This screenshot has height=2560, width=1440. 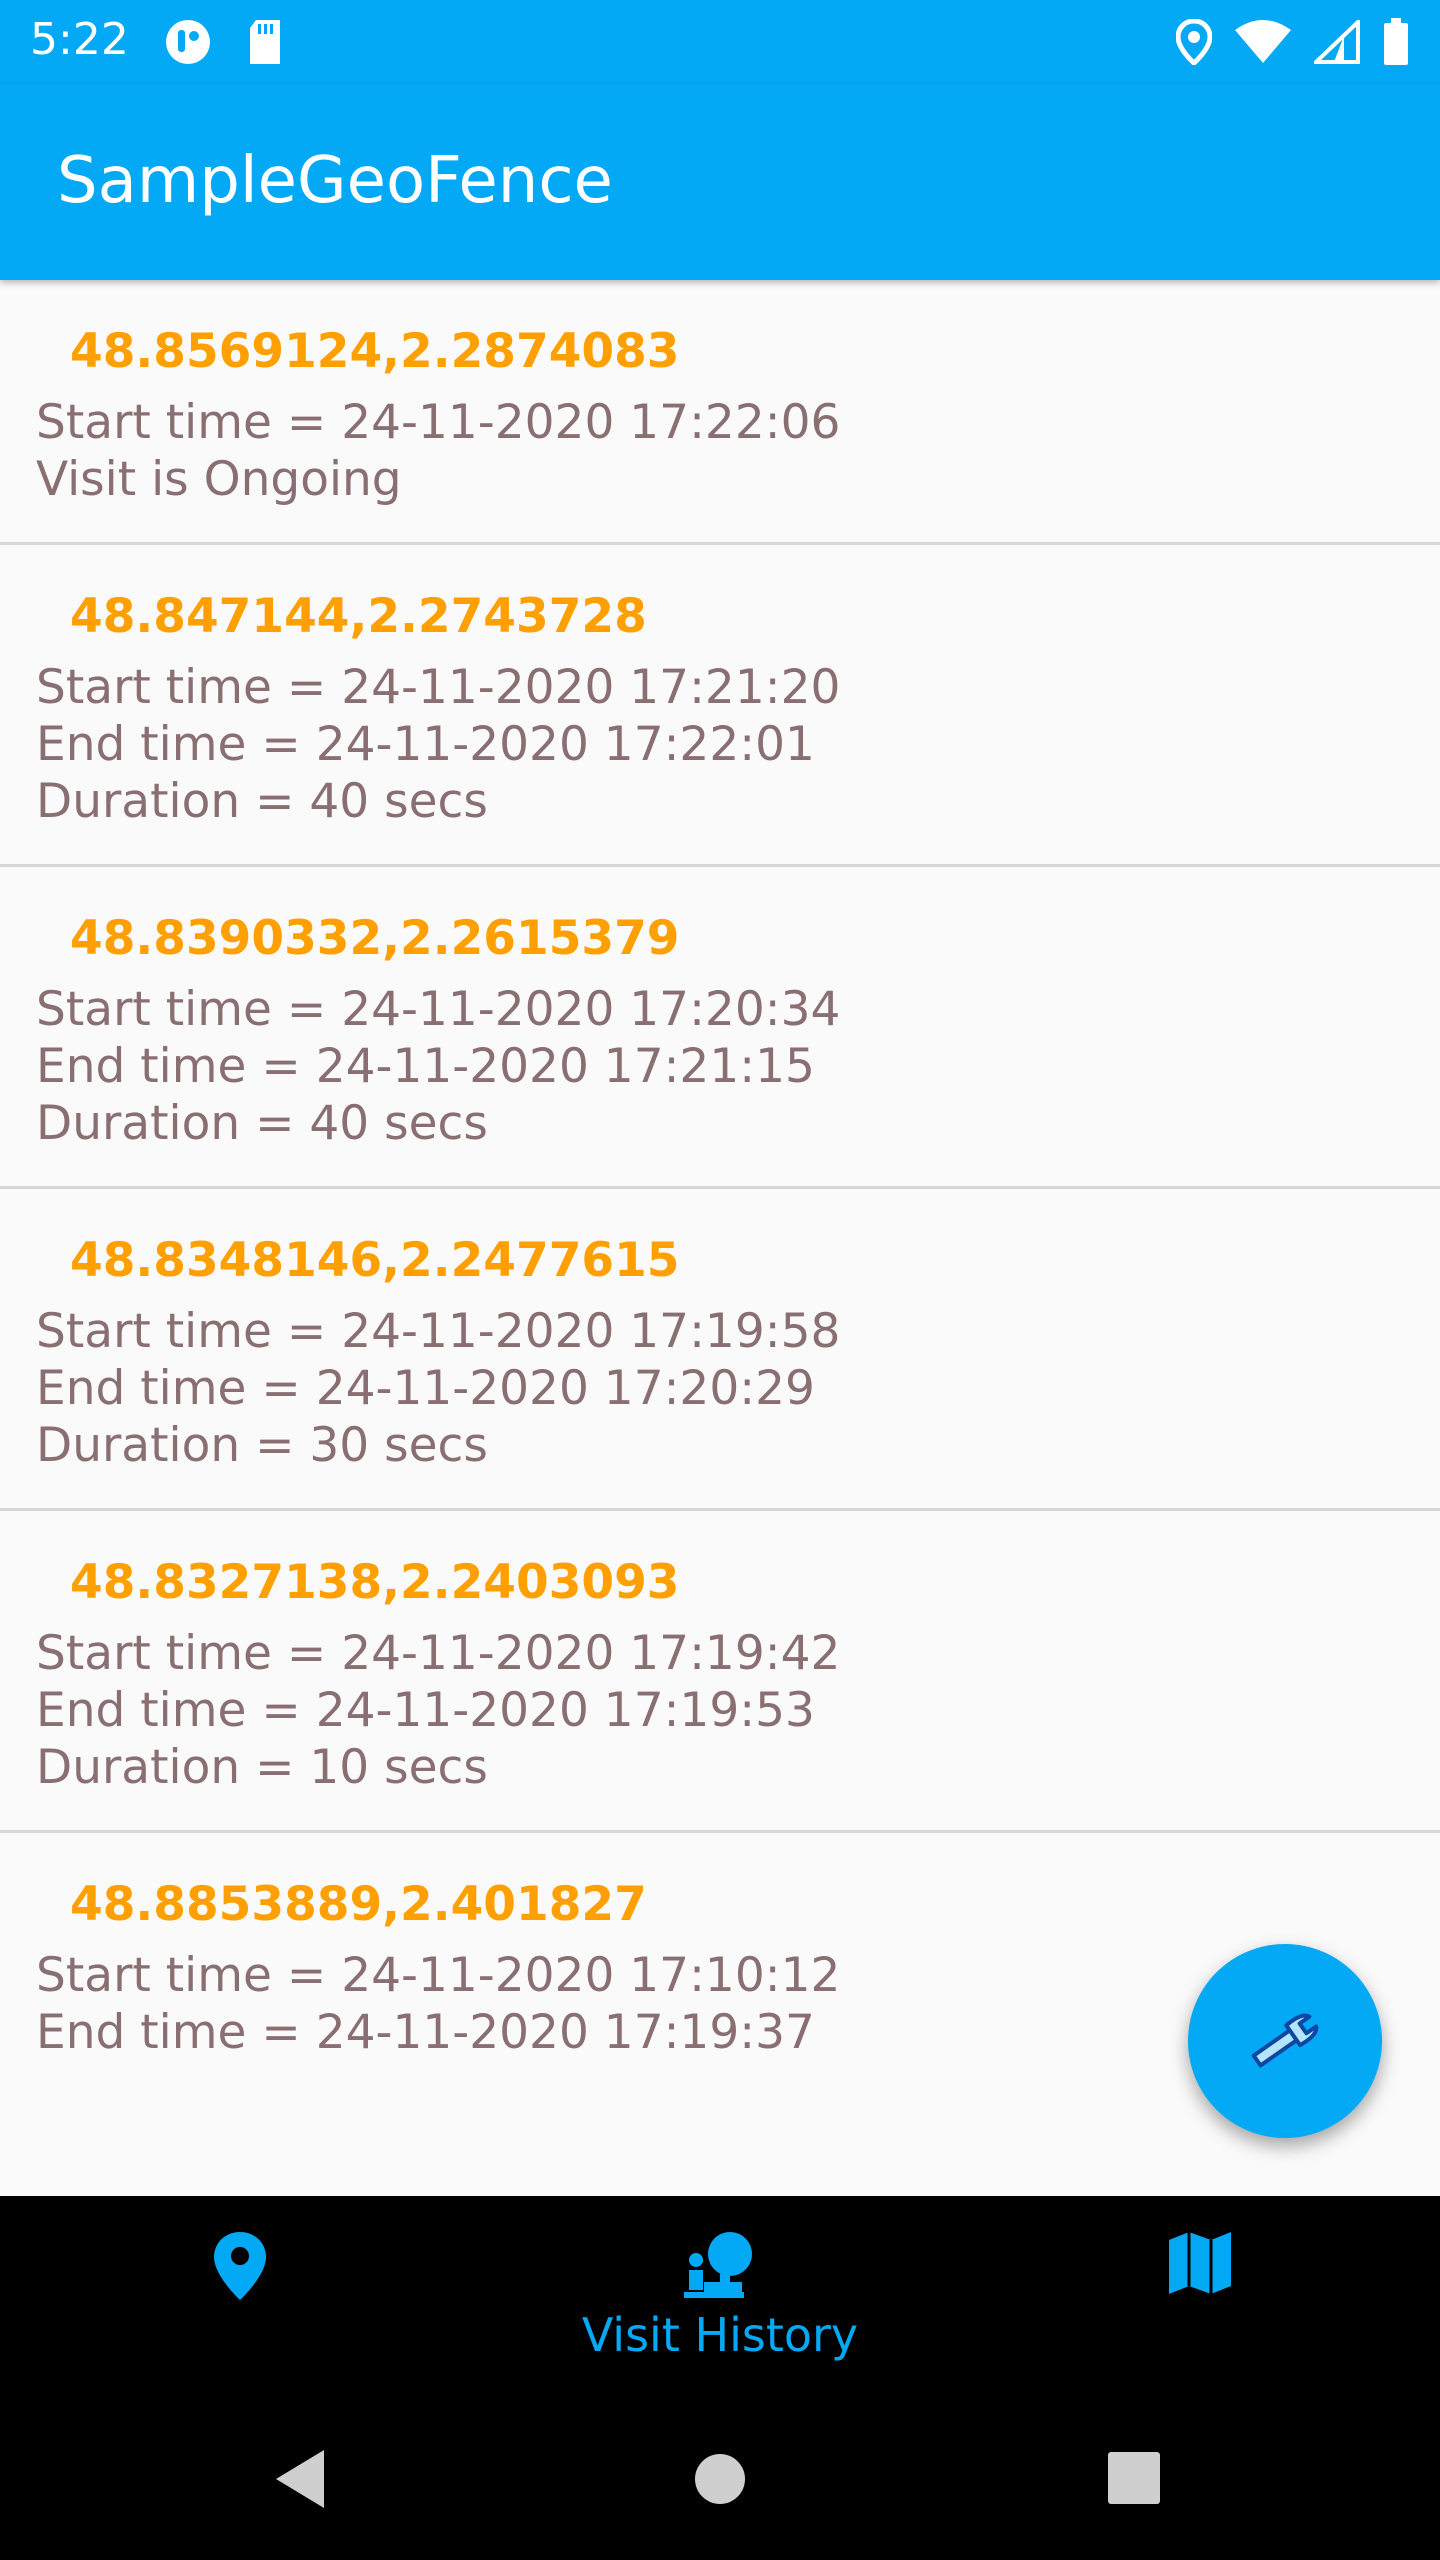 I want to click on visit-coordinates: 48.8348146,2.2477615, so click(x=375, y=1260).